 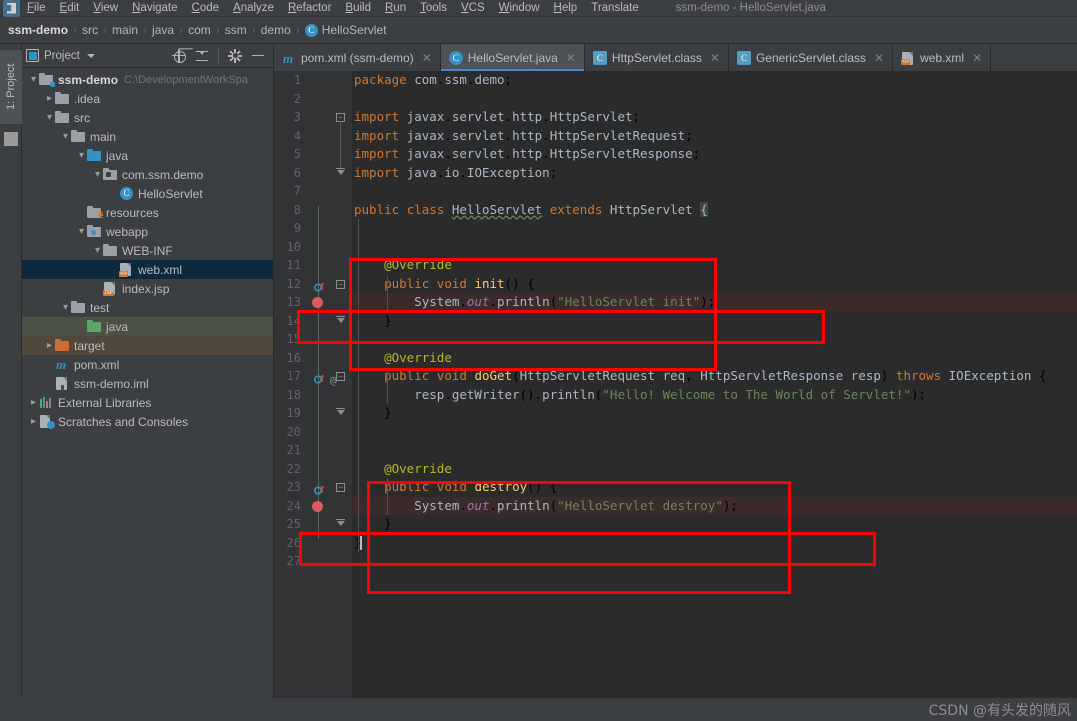 I want to click on code-folding-column: − − − −, so click(x=335, y=396).